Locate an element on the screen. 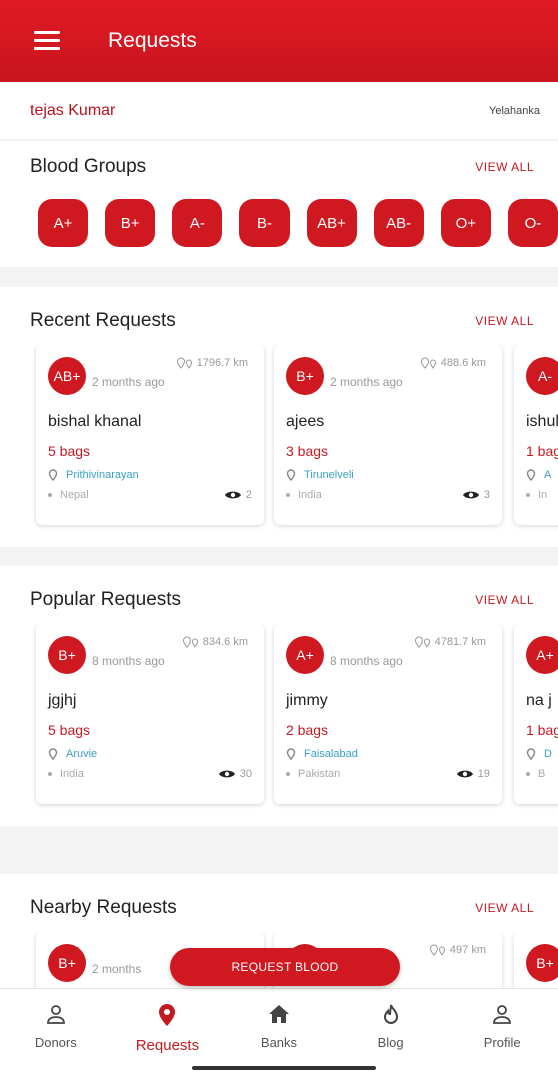 The image size is (558, 1072). request-time: 2 months is located at coordinates (117, 969).